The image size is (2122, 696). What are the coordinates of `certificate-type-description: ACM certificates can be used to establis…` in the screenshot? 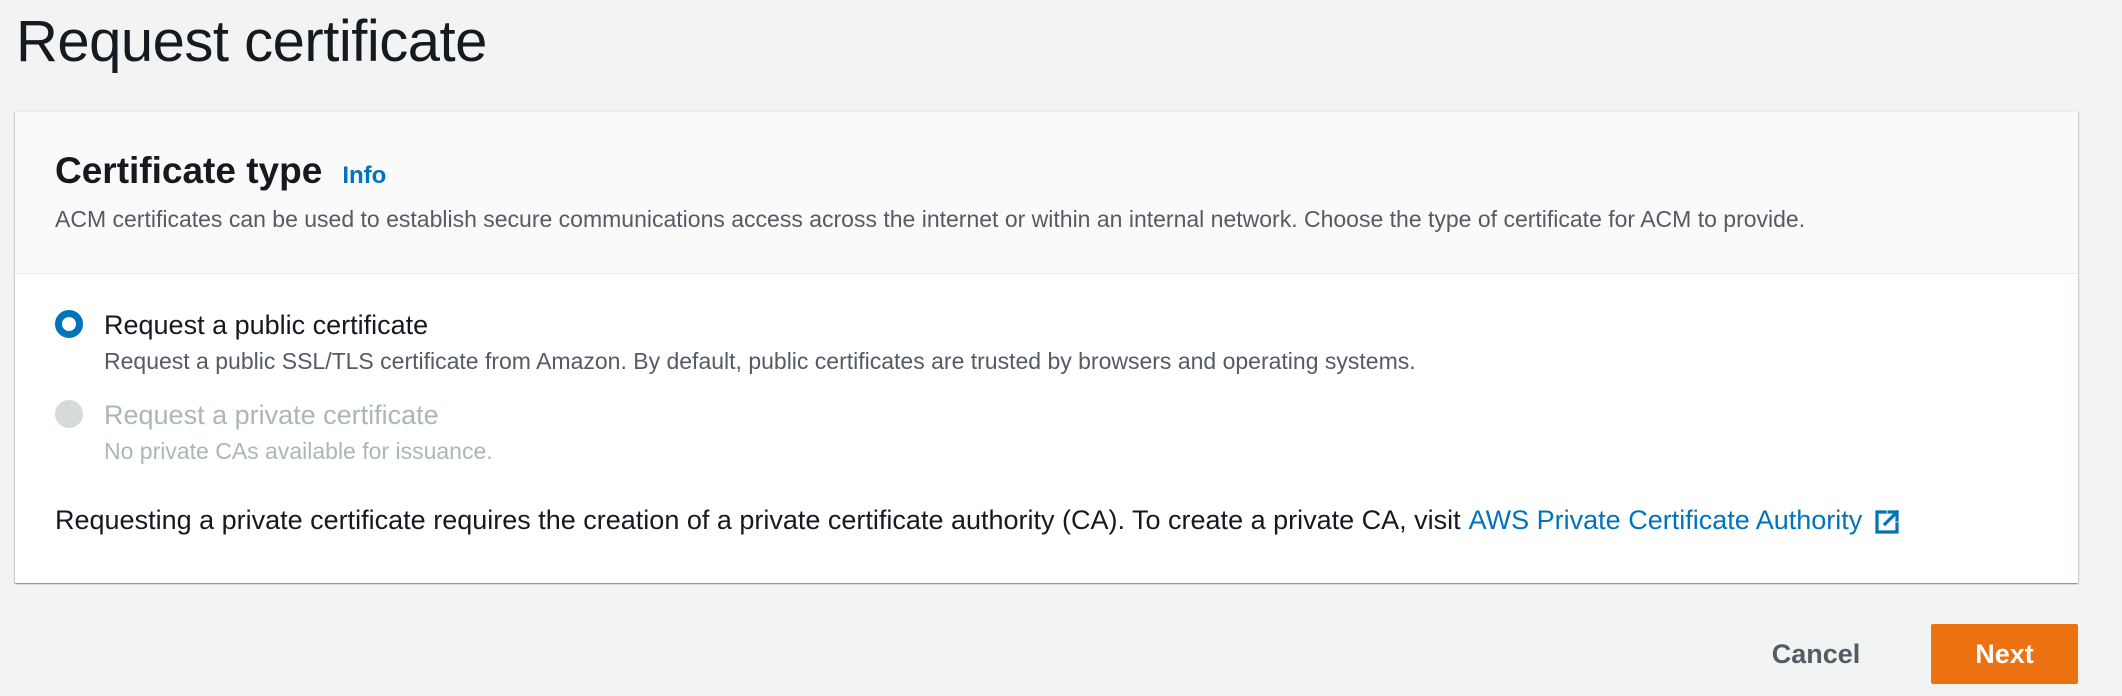 It's located at (930, 219).